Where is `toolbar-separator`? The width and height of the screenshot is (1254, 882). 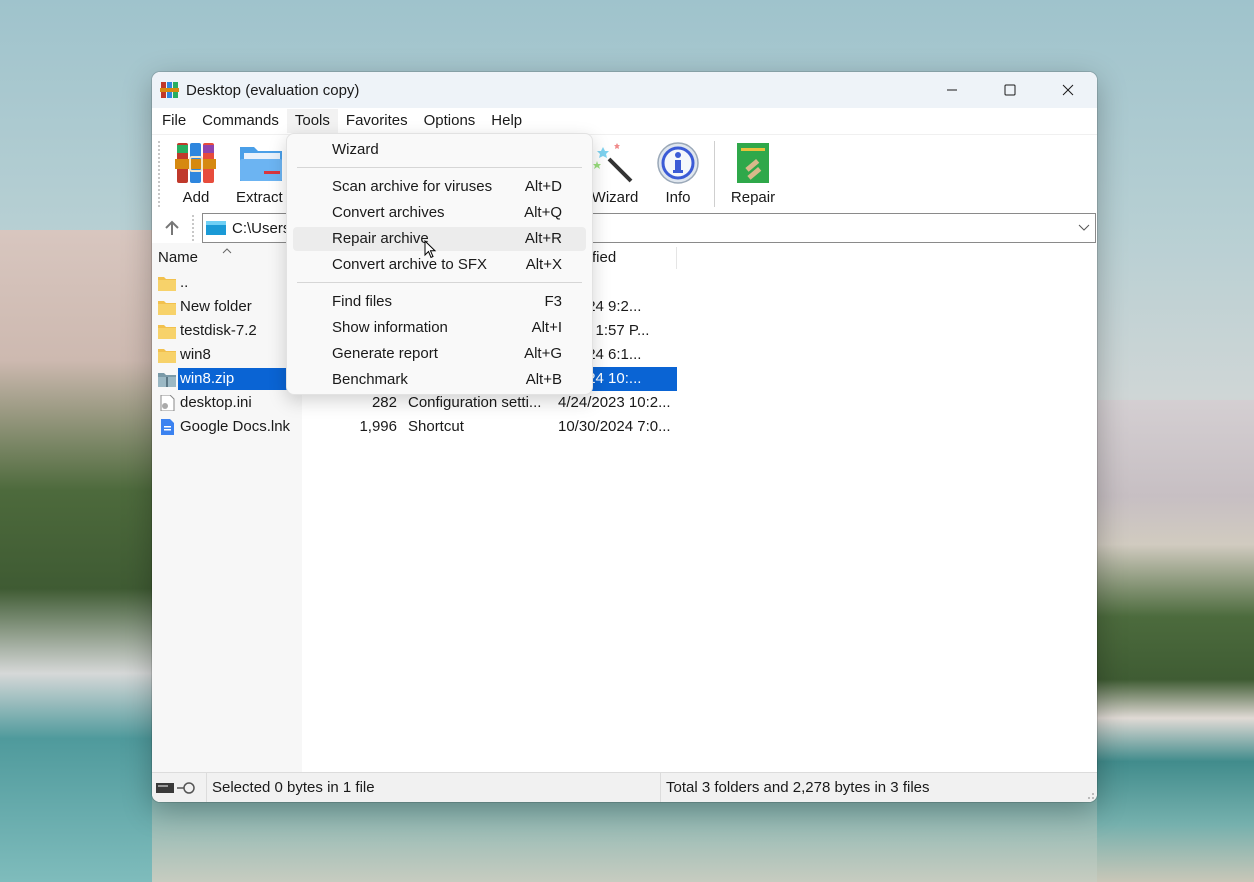
toolbar-separator is located at coordinates (714, 174).